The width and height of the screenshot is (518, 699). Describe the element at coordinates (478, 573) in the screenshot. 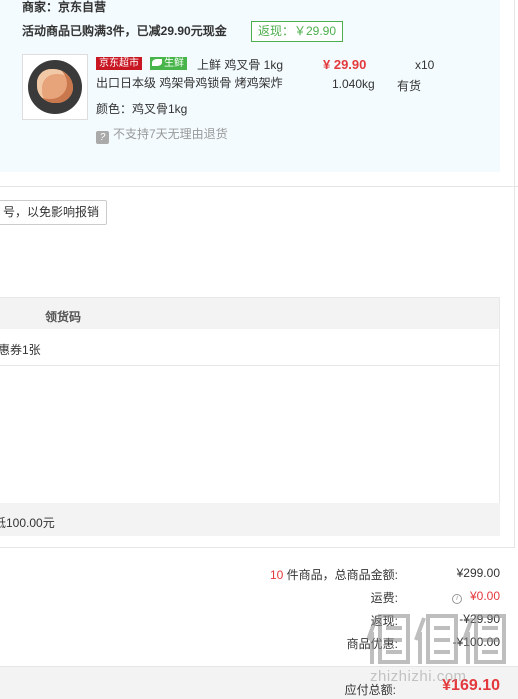

I see `goods-amount: ¥299.00` at that location.